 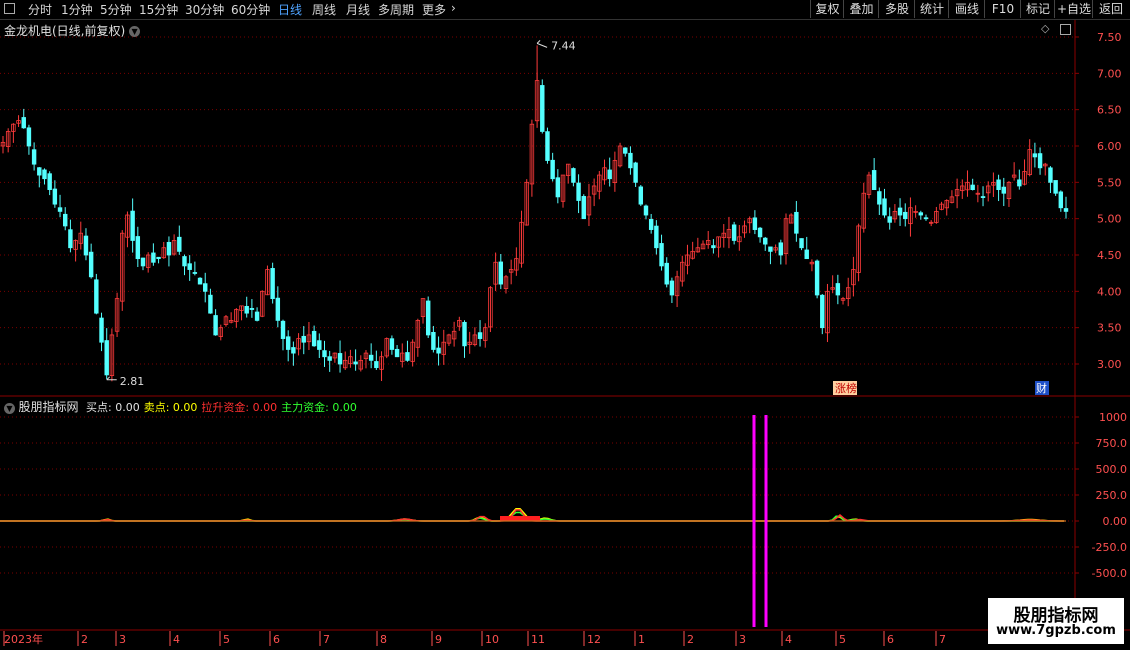 I want to click on limit-up-badge: 涨榜, so click(x=846, y=388).